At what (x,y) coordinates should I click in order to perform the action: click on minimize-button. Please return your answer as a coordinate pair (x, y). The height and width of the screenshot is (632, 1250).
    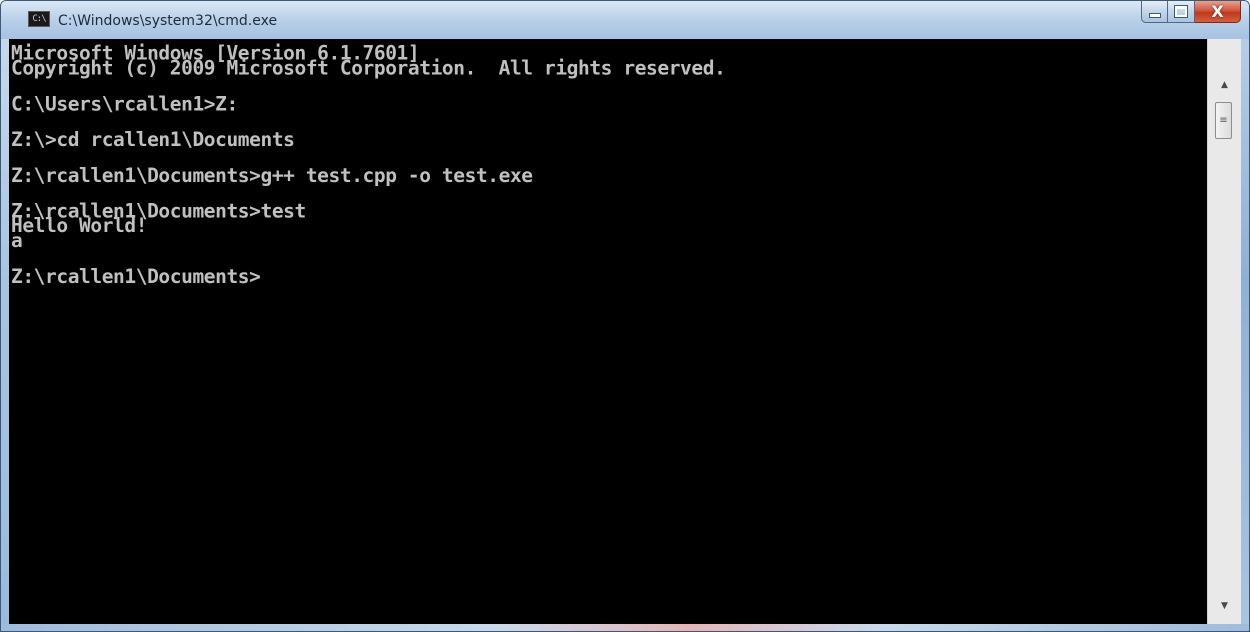
    Looking at the image, I should click on (1154, 12).